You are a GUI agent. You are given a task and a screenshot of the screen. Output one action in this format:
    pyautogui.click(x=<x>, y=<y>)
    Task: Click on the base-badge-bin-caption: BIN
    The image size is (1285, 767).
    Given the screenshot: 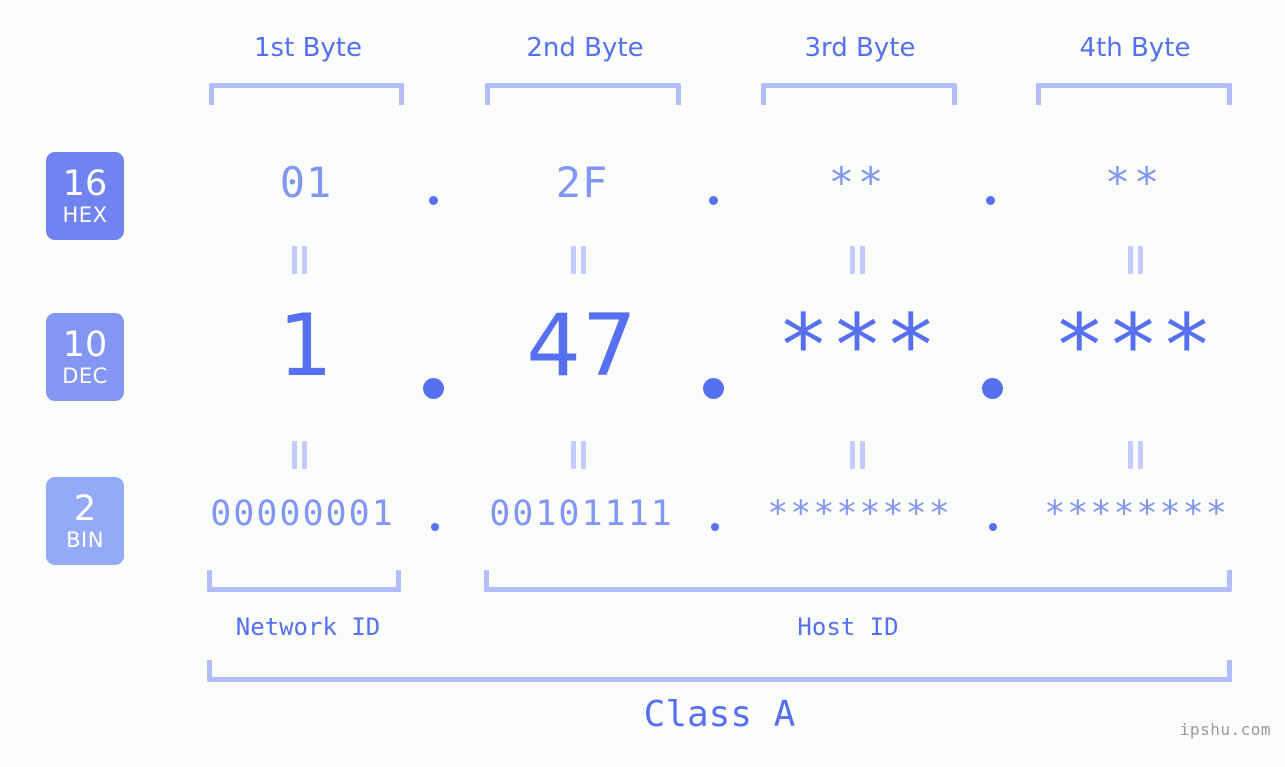 What is the action you would take?
    pyautogui.click(x=85, y=539)
    